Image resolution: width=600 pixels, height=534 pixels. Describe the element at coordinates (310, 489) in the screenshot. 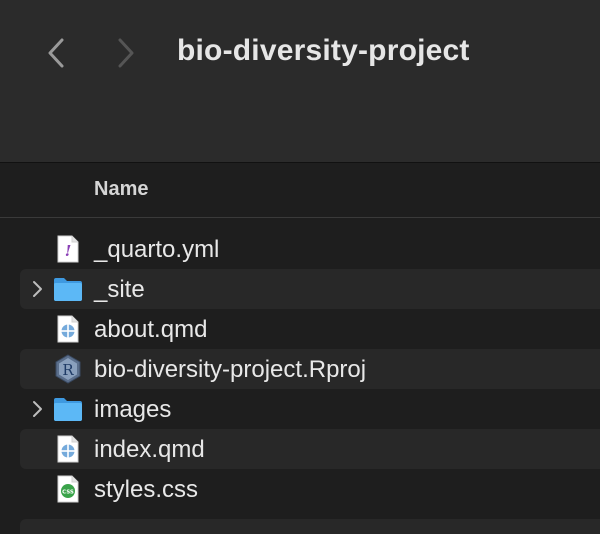

I see `file-row-styles-css: CSS styles.css` at that location.